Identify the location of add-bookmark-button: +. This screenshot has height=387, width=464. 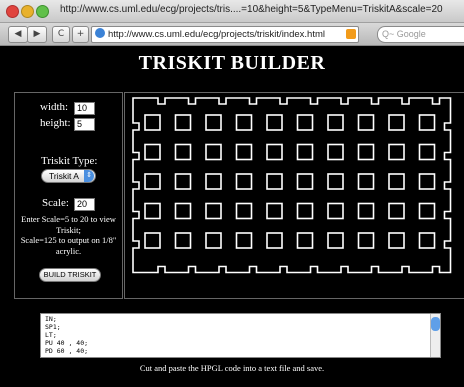
(80, 34).